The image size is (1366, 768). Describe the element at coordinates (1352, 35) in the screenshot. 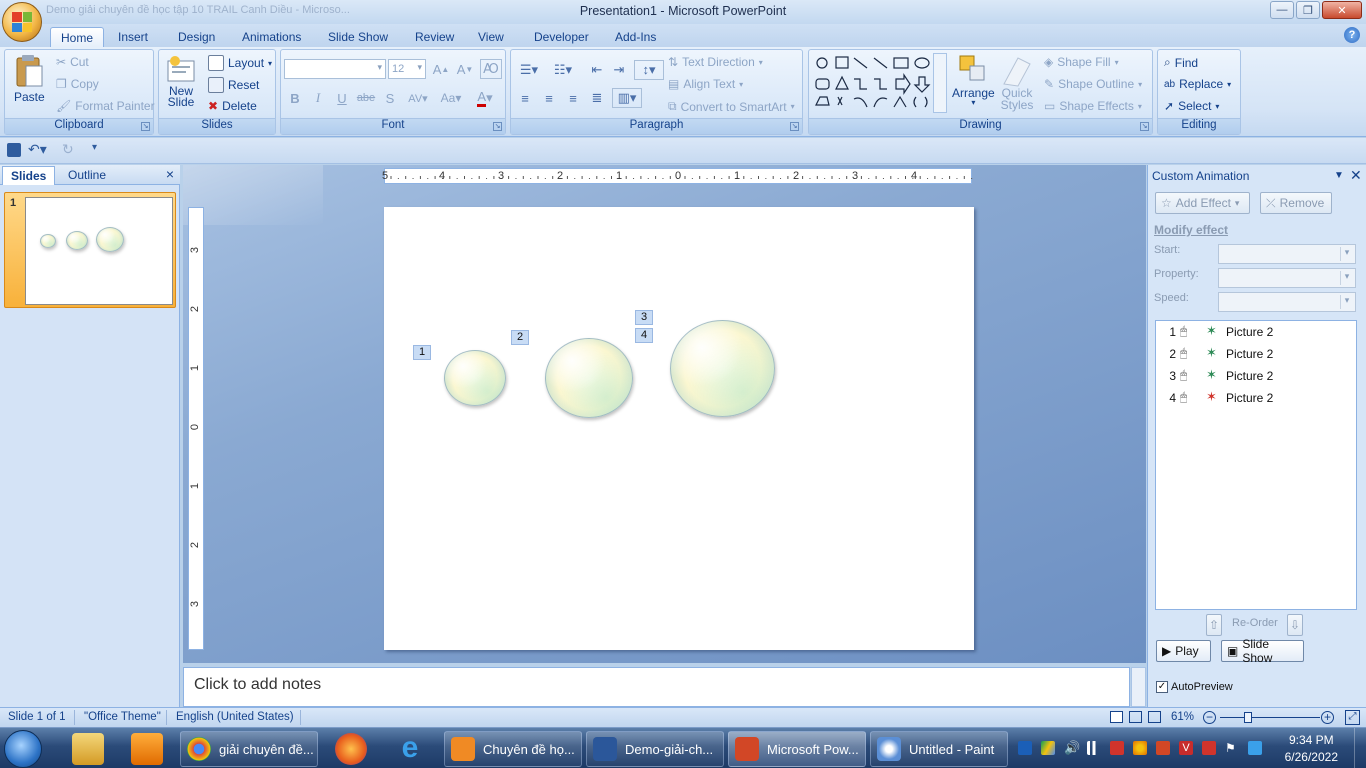

I see `help-icon: ?` at that location.